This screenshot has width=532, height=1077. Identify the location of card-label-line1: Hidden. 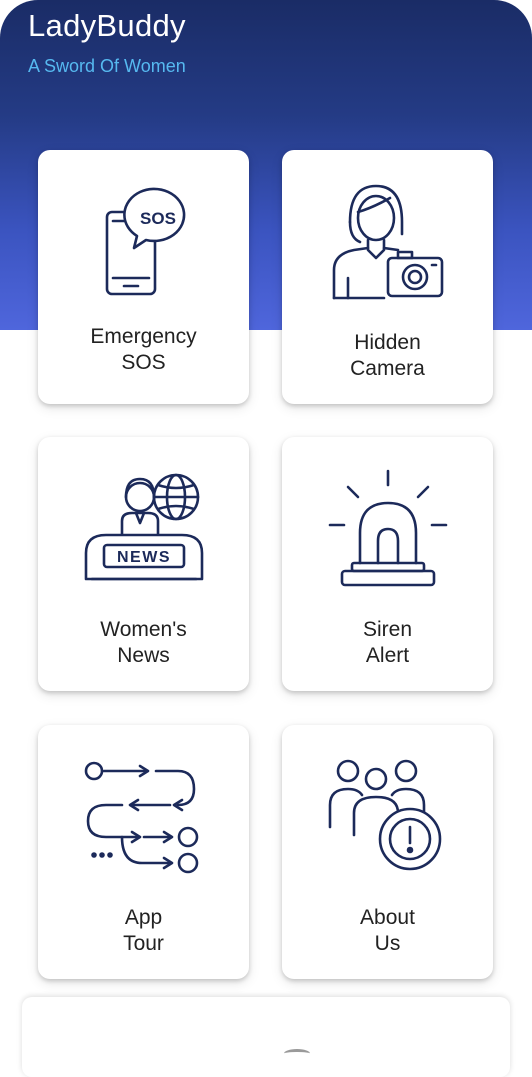
(387, 342).